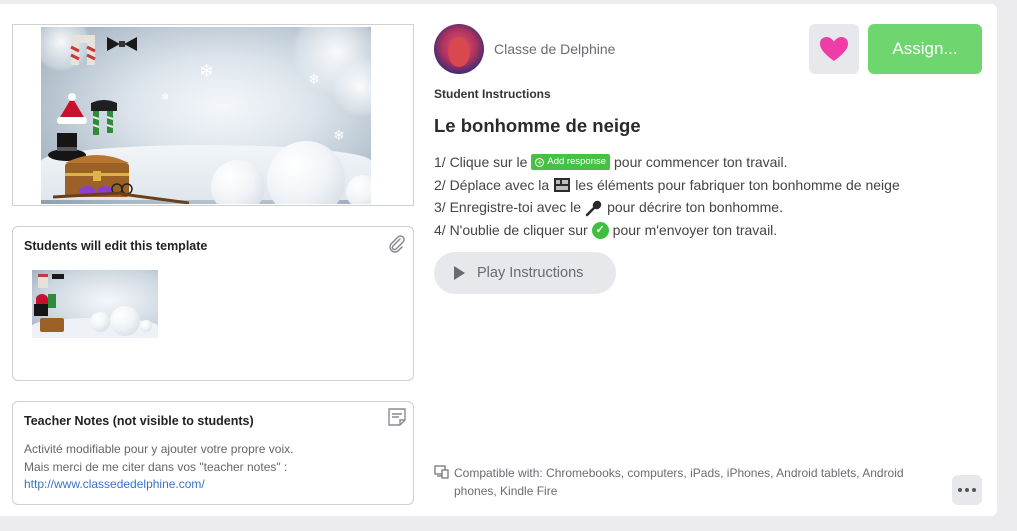 Image resolution: width=1017 pixels, height=531 pixels. I want to click on step-text: 1/ Clique sur le, so click(481, 162).